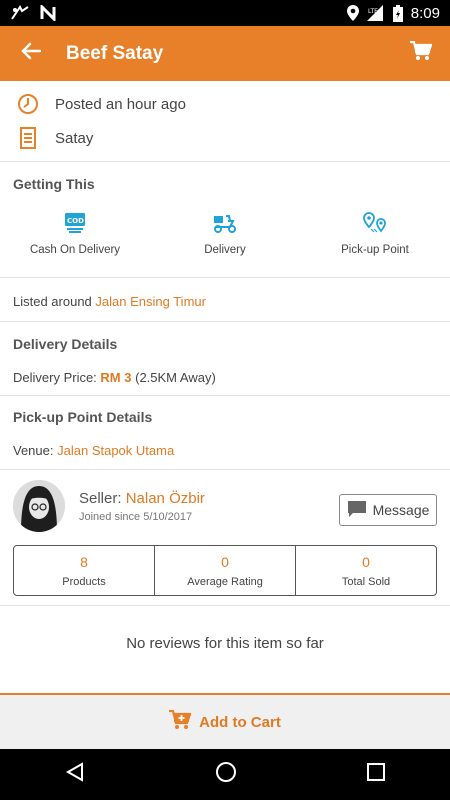  What do you see at coordinates (55, 377) in the screenshot?
I see `delivery-price-label: Delivery Price:` at bounding box center [55, 377].